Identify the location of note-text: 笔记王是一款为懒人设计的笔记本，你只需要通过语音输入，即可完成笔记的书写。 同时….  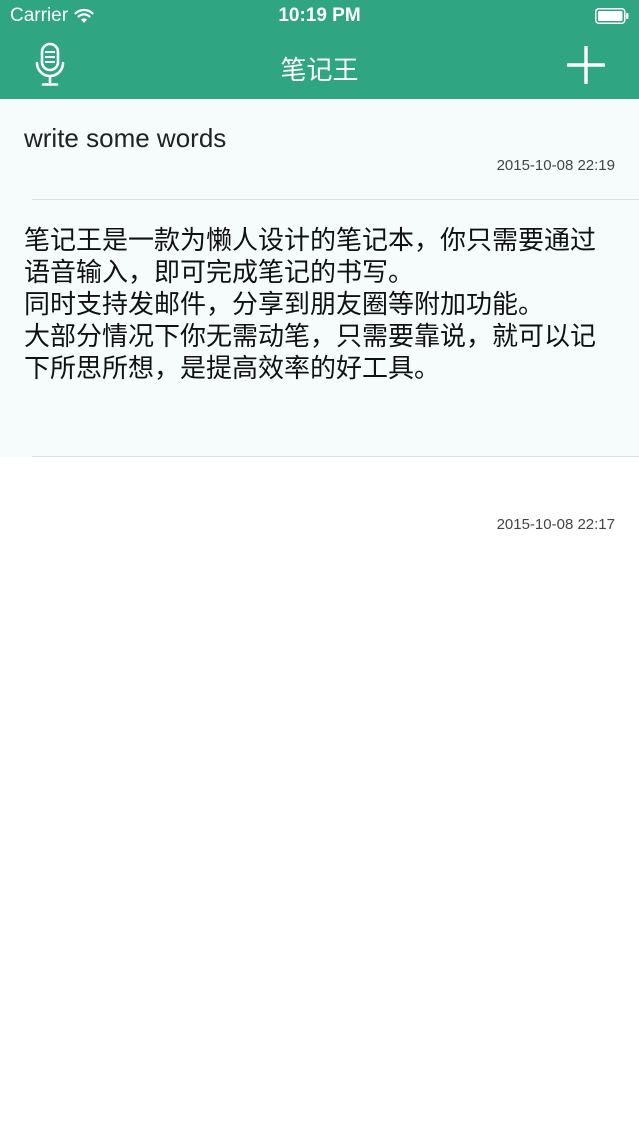
(310, 304).